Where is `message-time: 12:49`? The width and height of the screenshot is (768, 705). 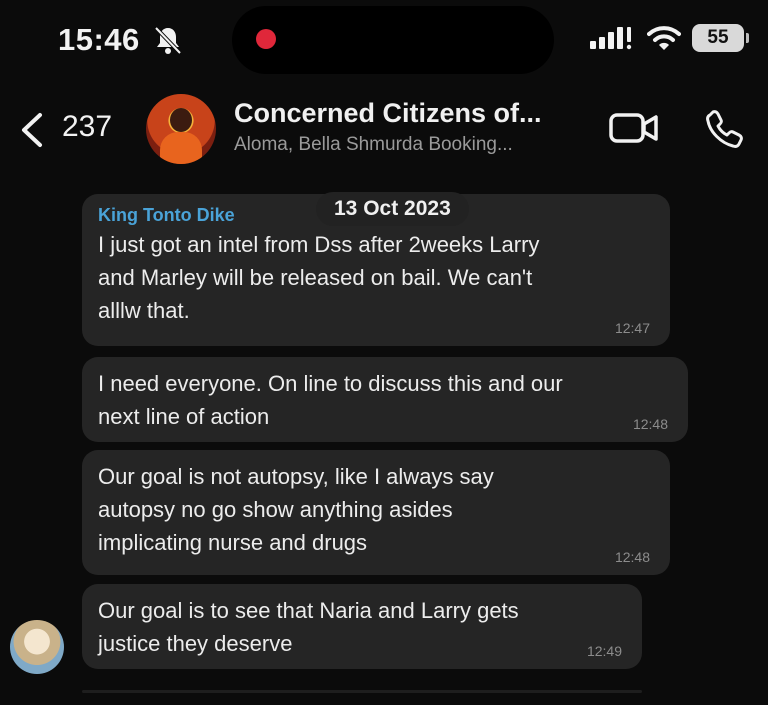 message-time: 12:49 is located at coordinates (604, 651).